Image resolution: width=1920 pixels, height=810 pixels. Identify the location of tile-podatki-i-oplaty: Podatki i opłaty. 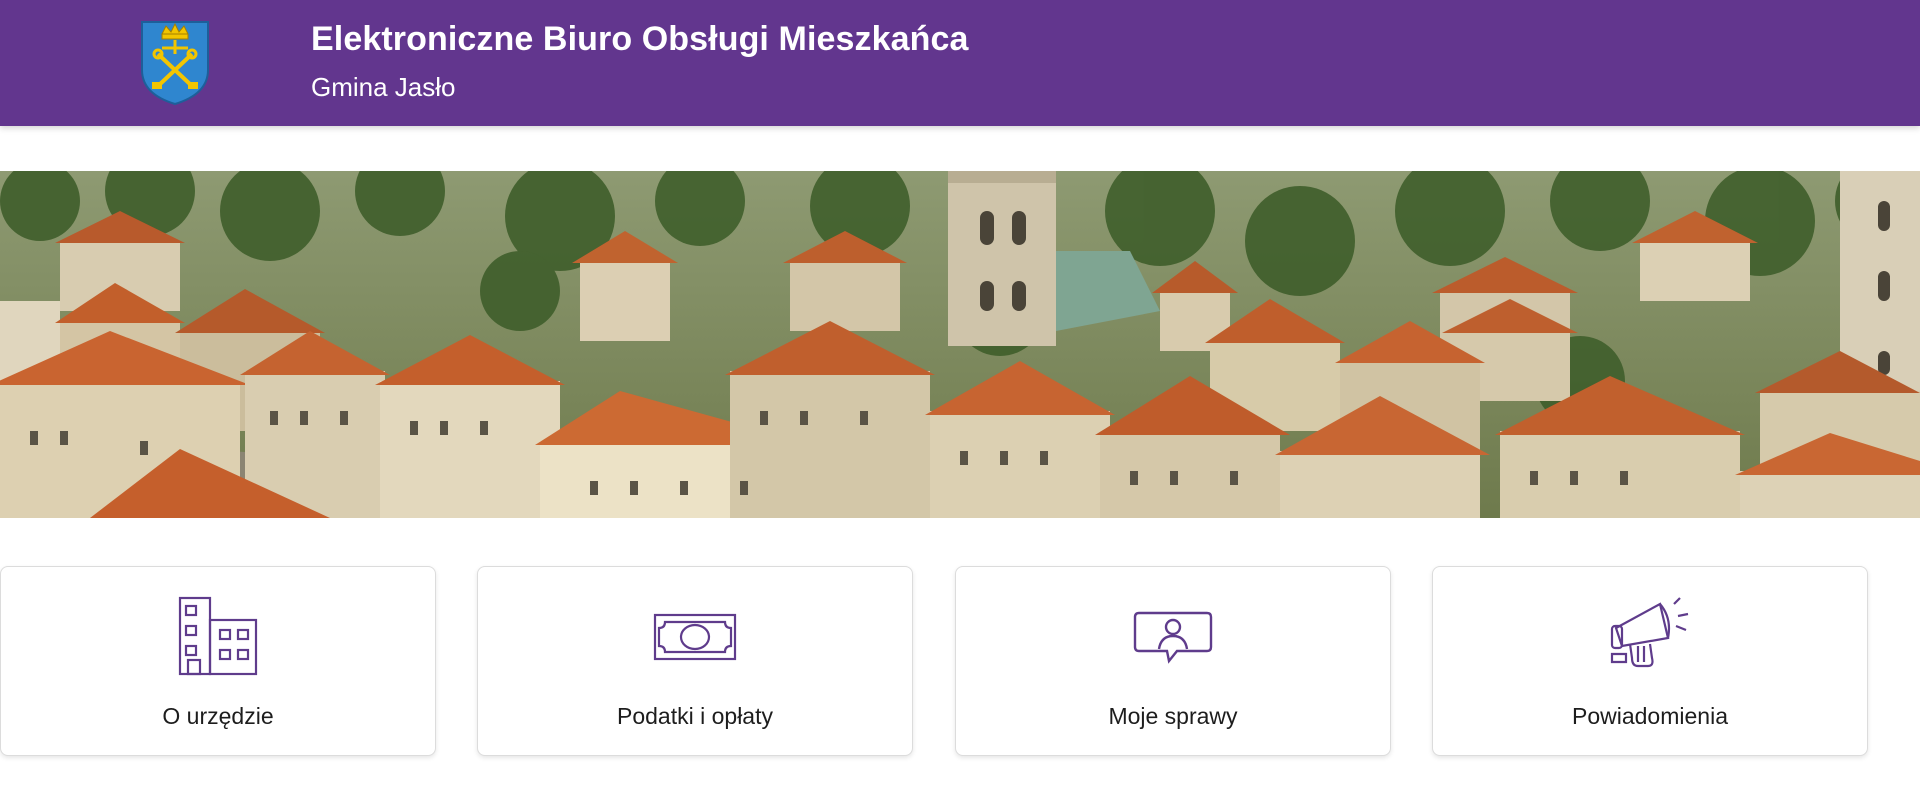
(695, 661).